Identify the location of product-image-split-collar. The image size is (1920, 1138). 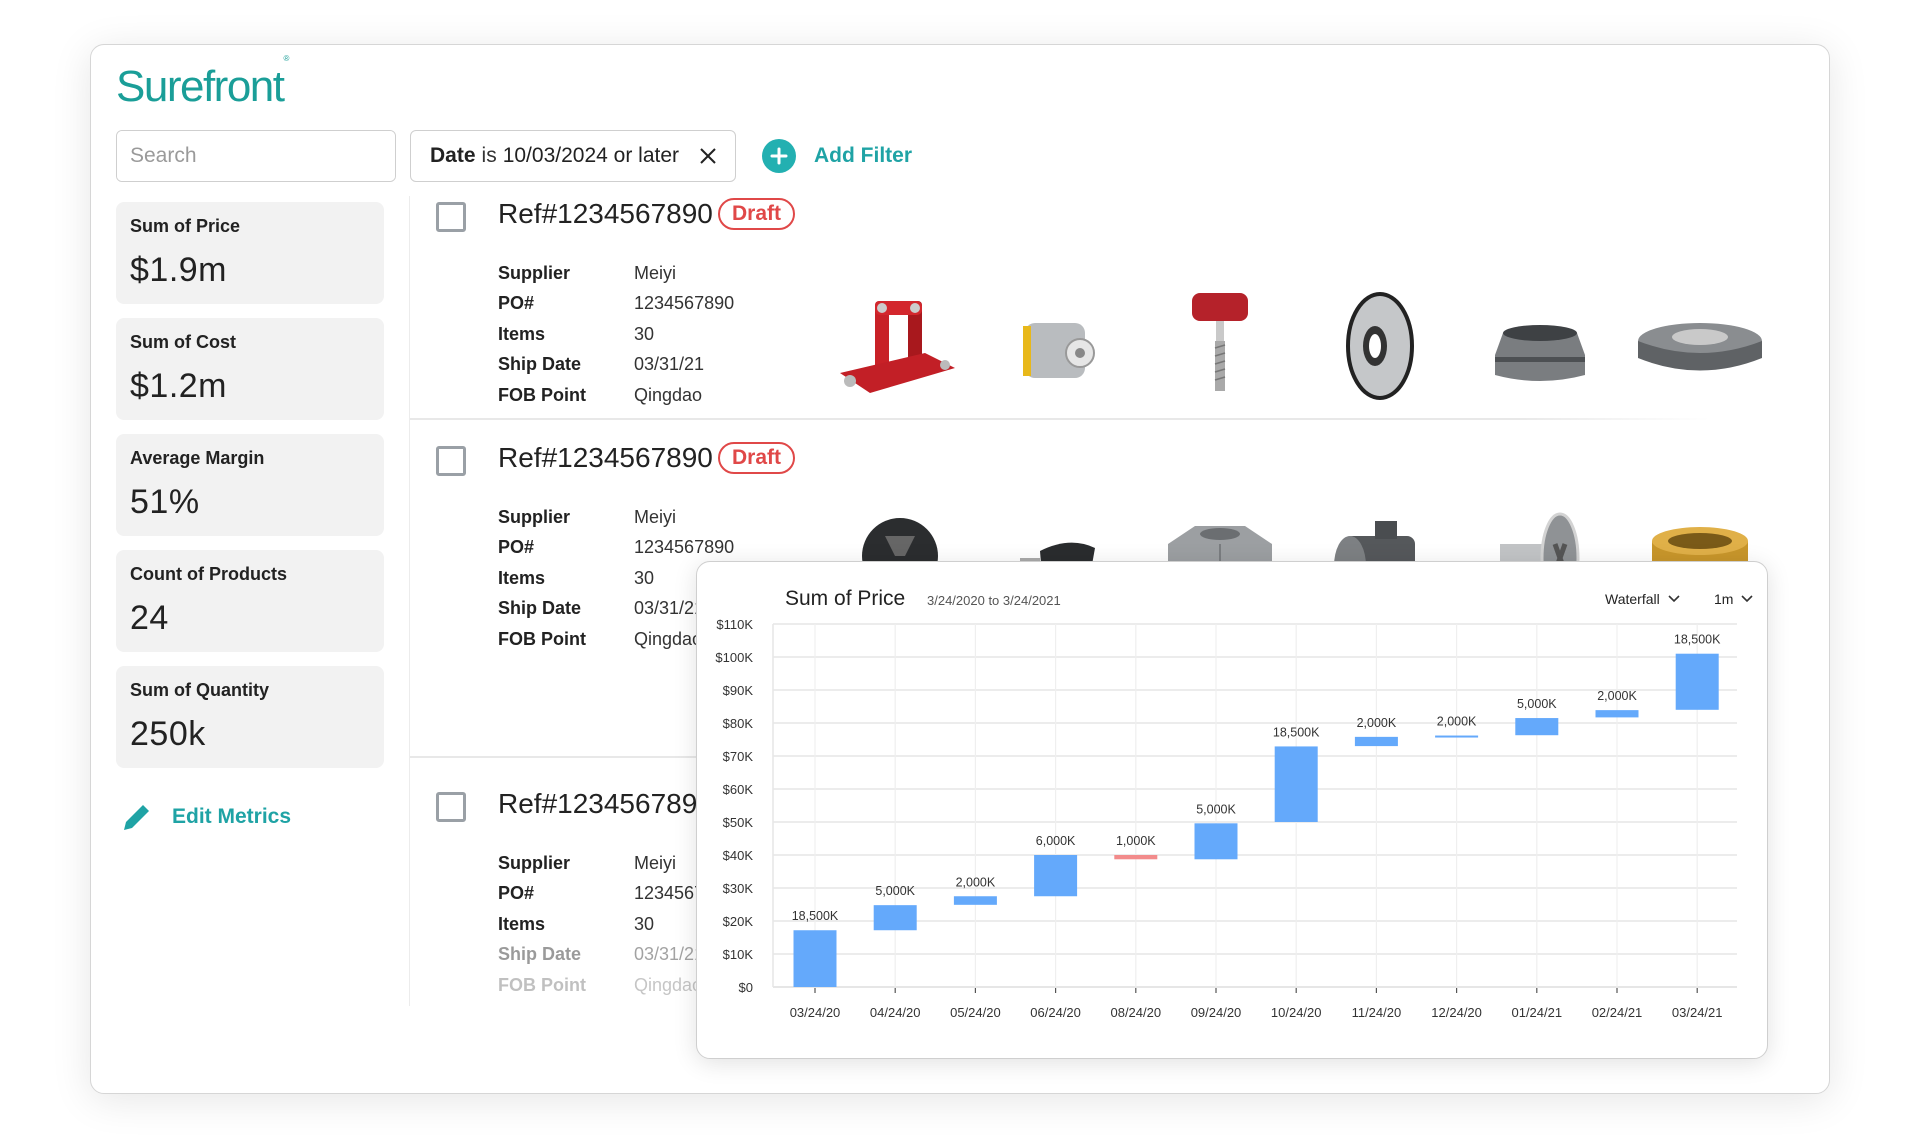
(1700, 348).